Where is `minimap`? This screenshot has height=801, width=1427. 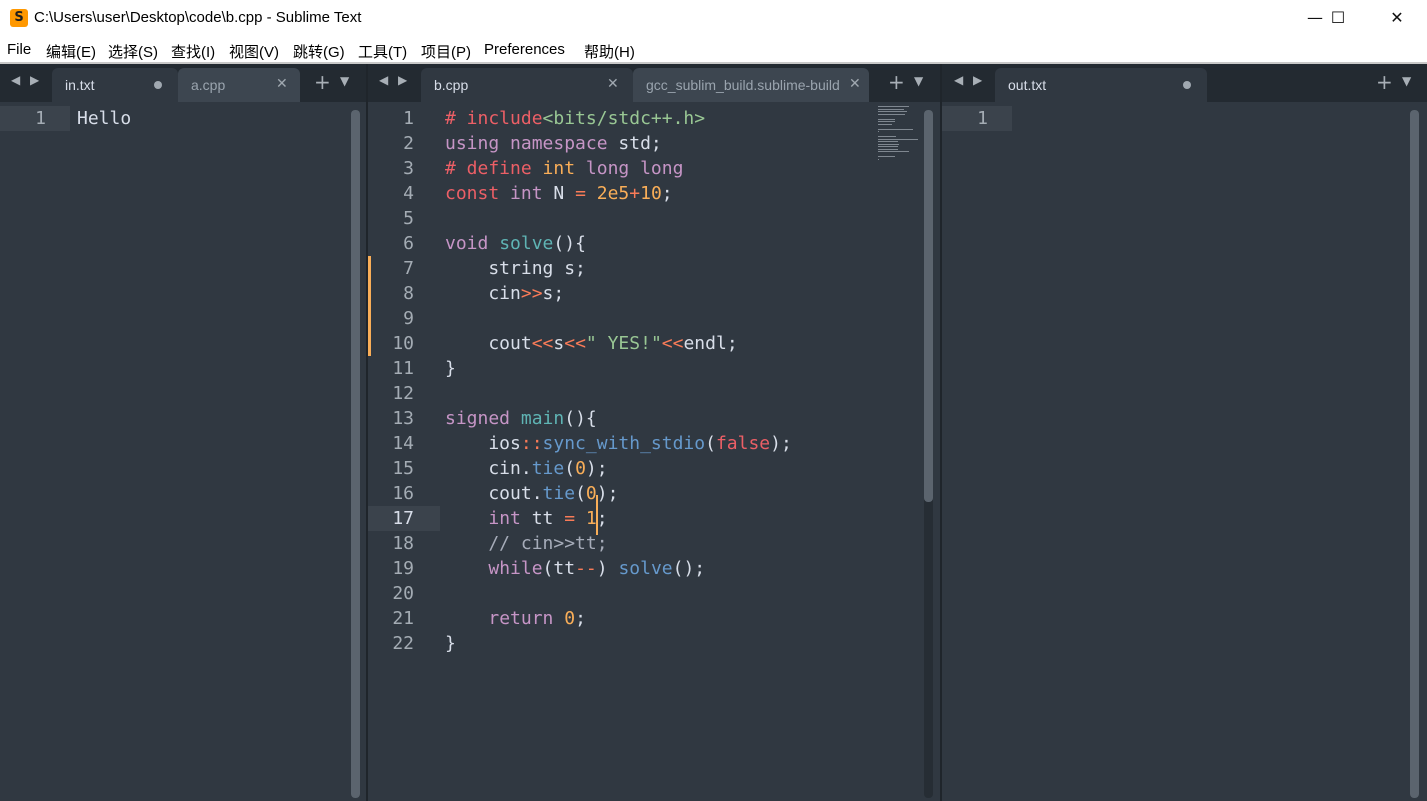 minimap is located at coordinates (898, 136).